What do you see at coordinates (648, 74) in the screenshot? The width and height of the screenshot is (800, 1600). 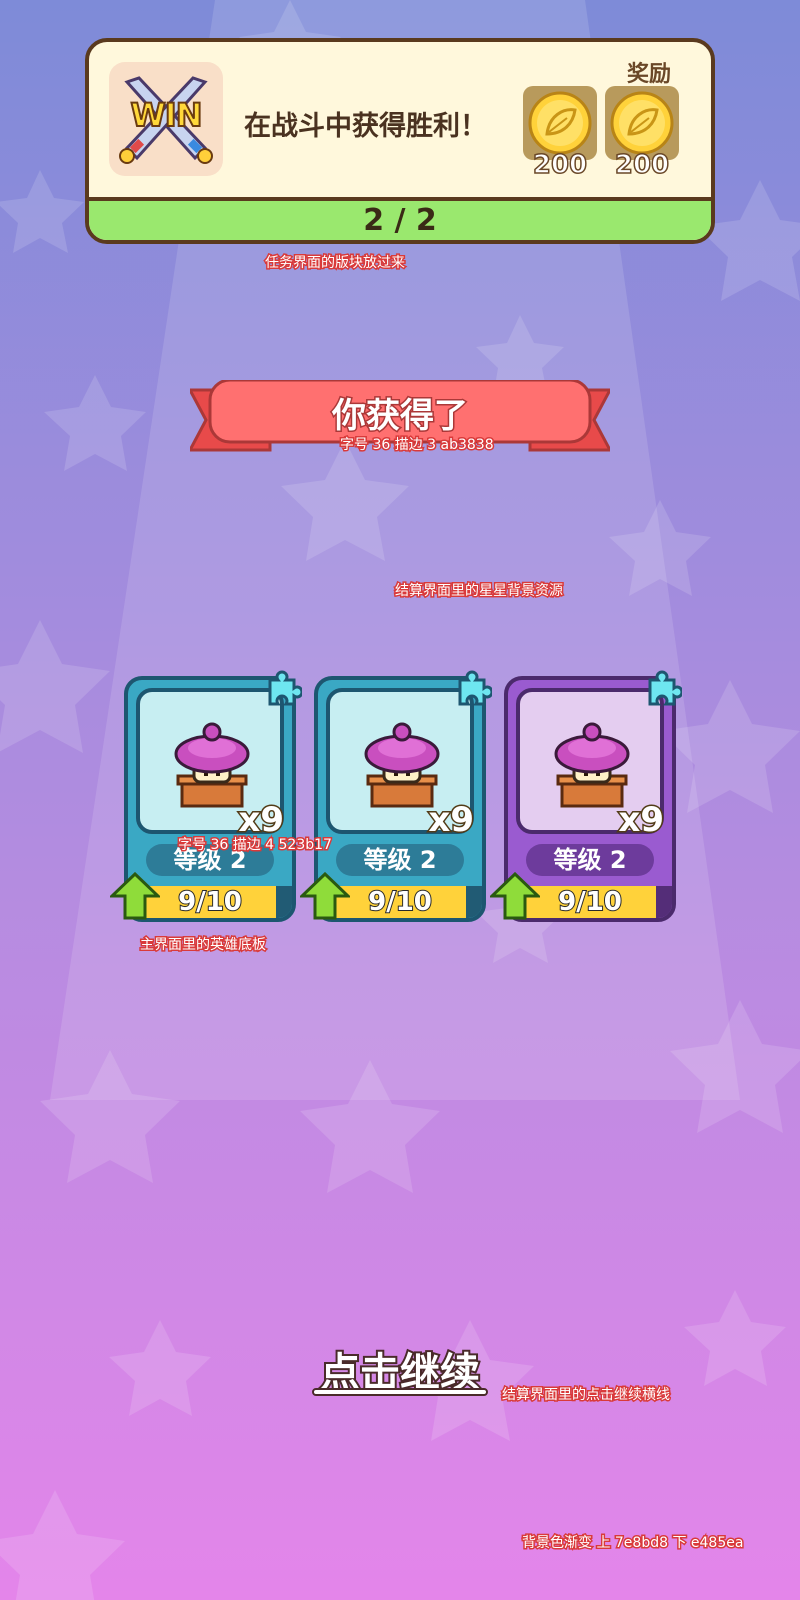 I see `reward-label: 奖励` at bounding box center [648, 74].